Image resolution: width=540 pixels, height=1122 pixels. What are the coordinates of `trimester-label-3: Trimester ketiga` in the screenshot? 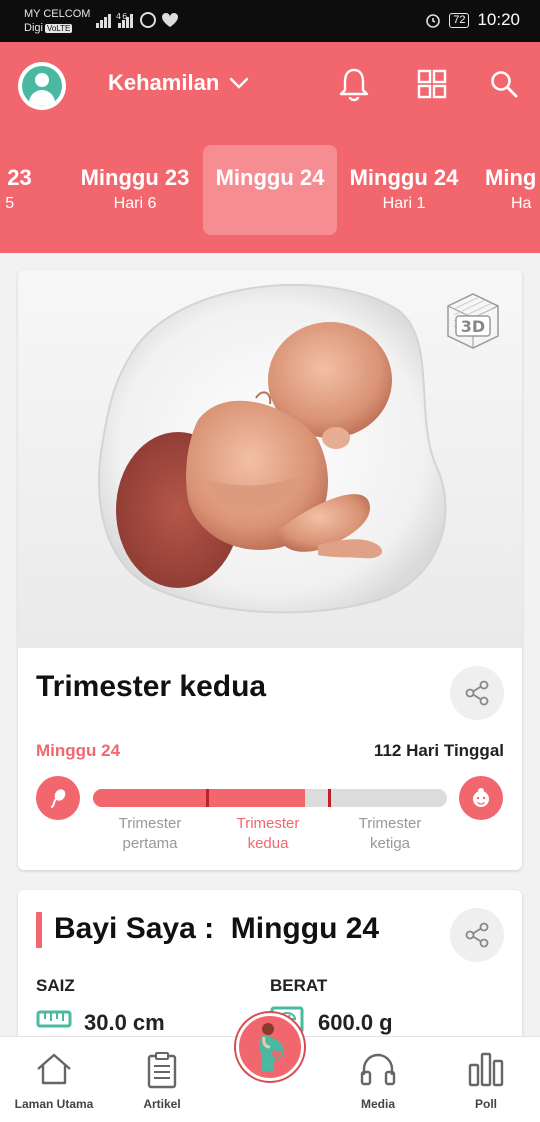 It's located at (390, 833).